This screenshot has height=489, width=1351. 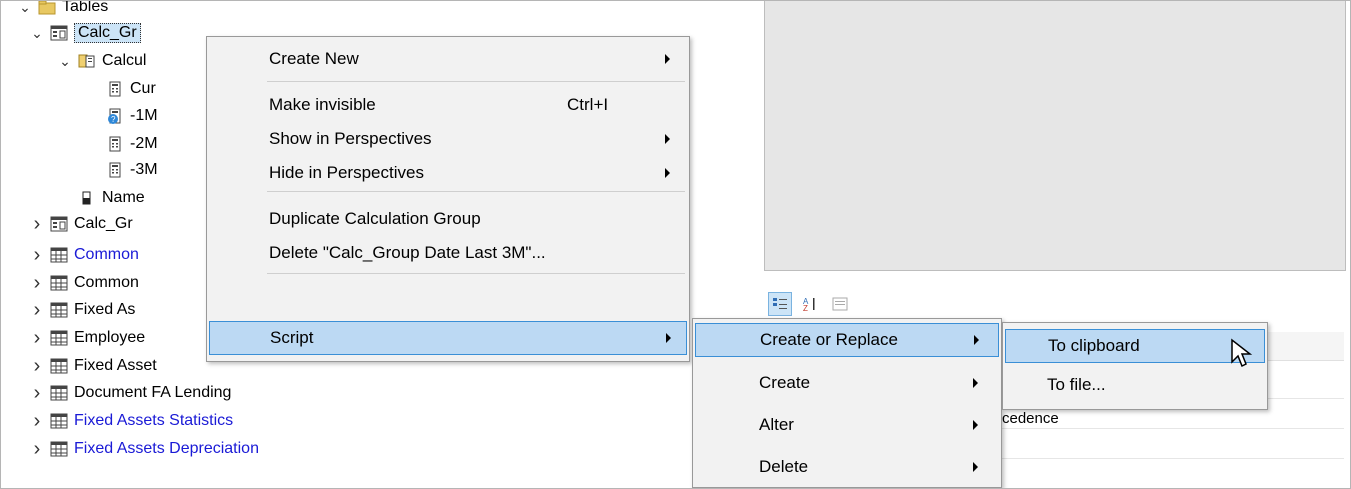 I want to click on tree-item: › Calc_Gr, so click(x=81, y=224).